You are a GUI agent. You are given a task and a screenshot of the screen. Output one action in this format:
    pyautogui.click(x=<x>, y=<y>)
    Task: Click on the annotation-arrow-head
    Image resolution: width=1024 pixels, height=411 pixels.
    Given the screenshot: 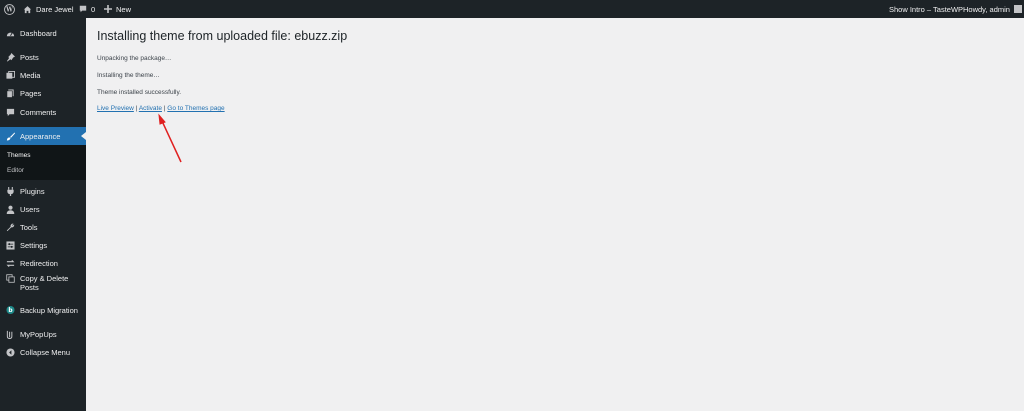 What is the action you would take?
    pyautogui.click(x=162, y=119)
    